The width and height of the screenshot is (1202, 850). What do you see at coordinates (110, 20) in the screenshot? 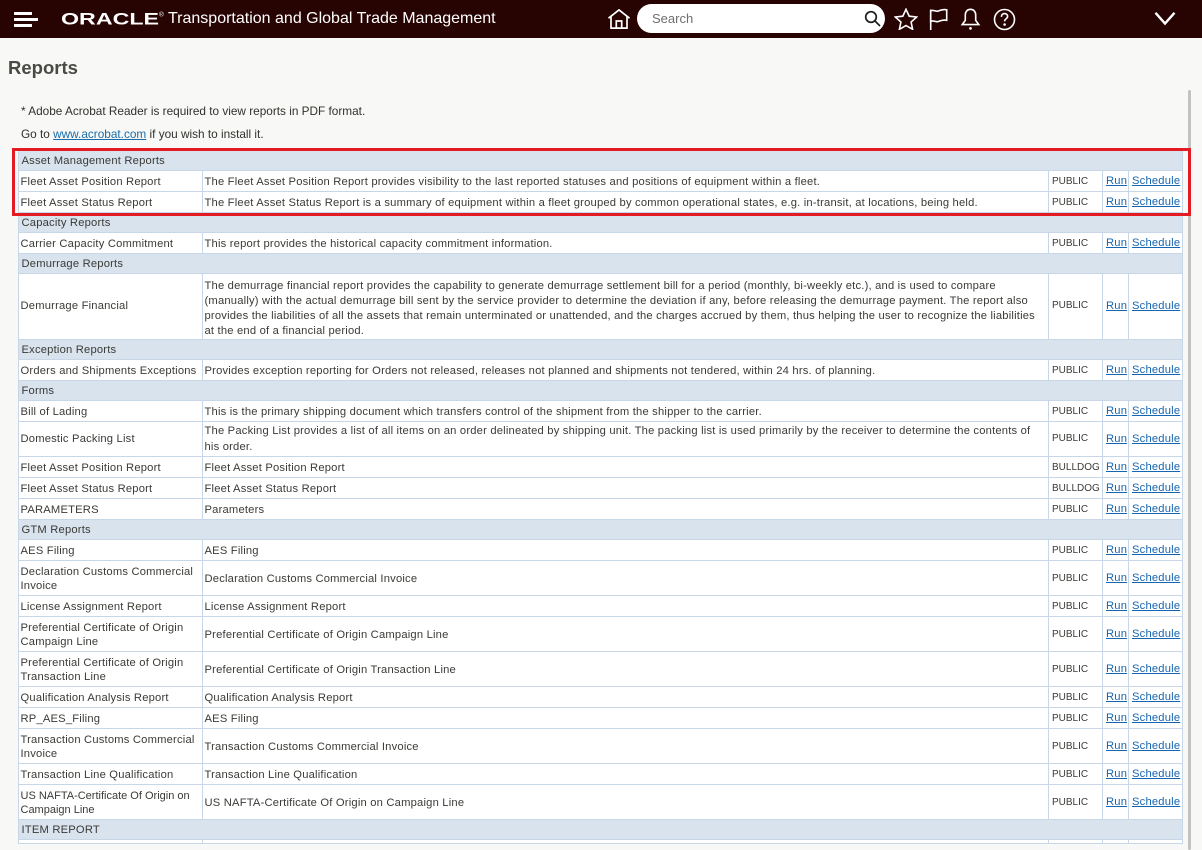
I see `svg-text: ORACLE` at bounding box center [110, 20].